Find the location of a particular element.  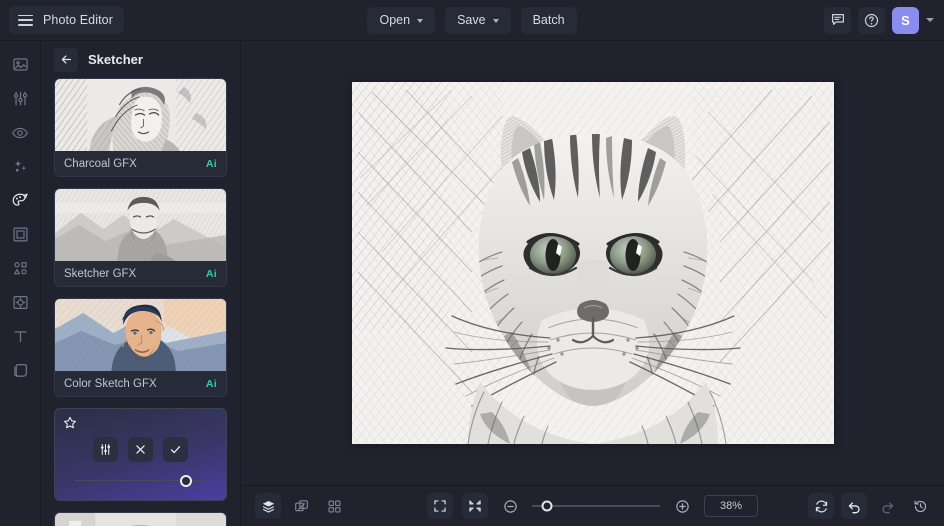

sparkles-icon is located at coordinates (20, 166).